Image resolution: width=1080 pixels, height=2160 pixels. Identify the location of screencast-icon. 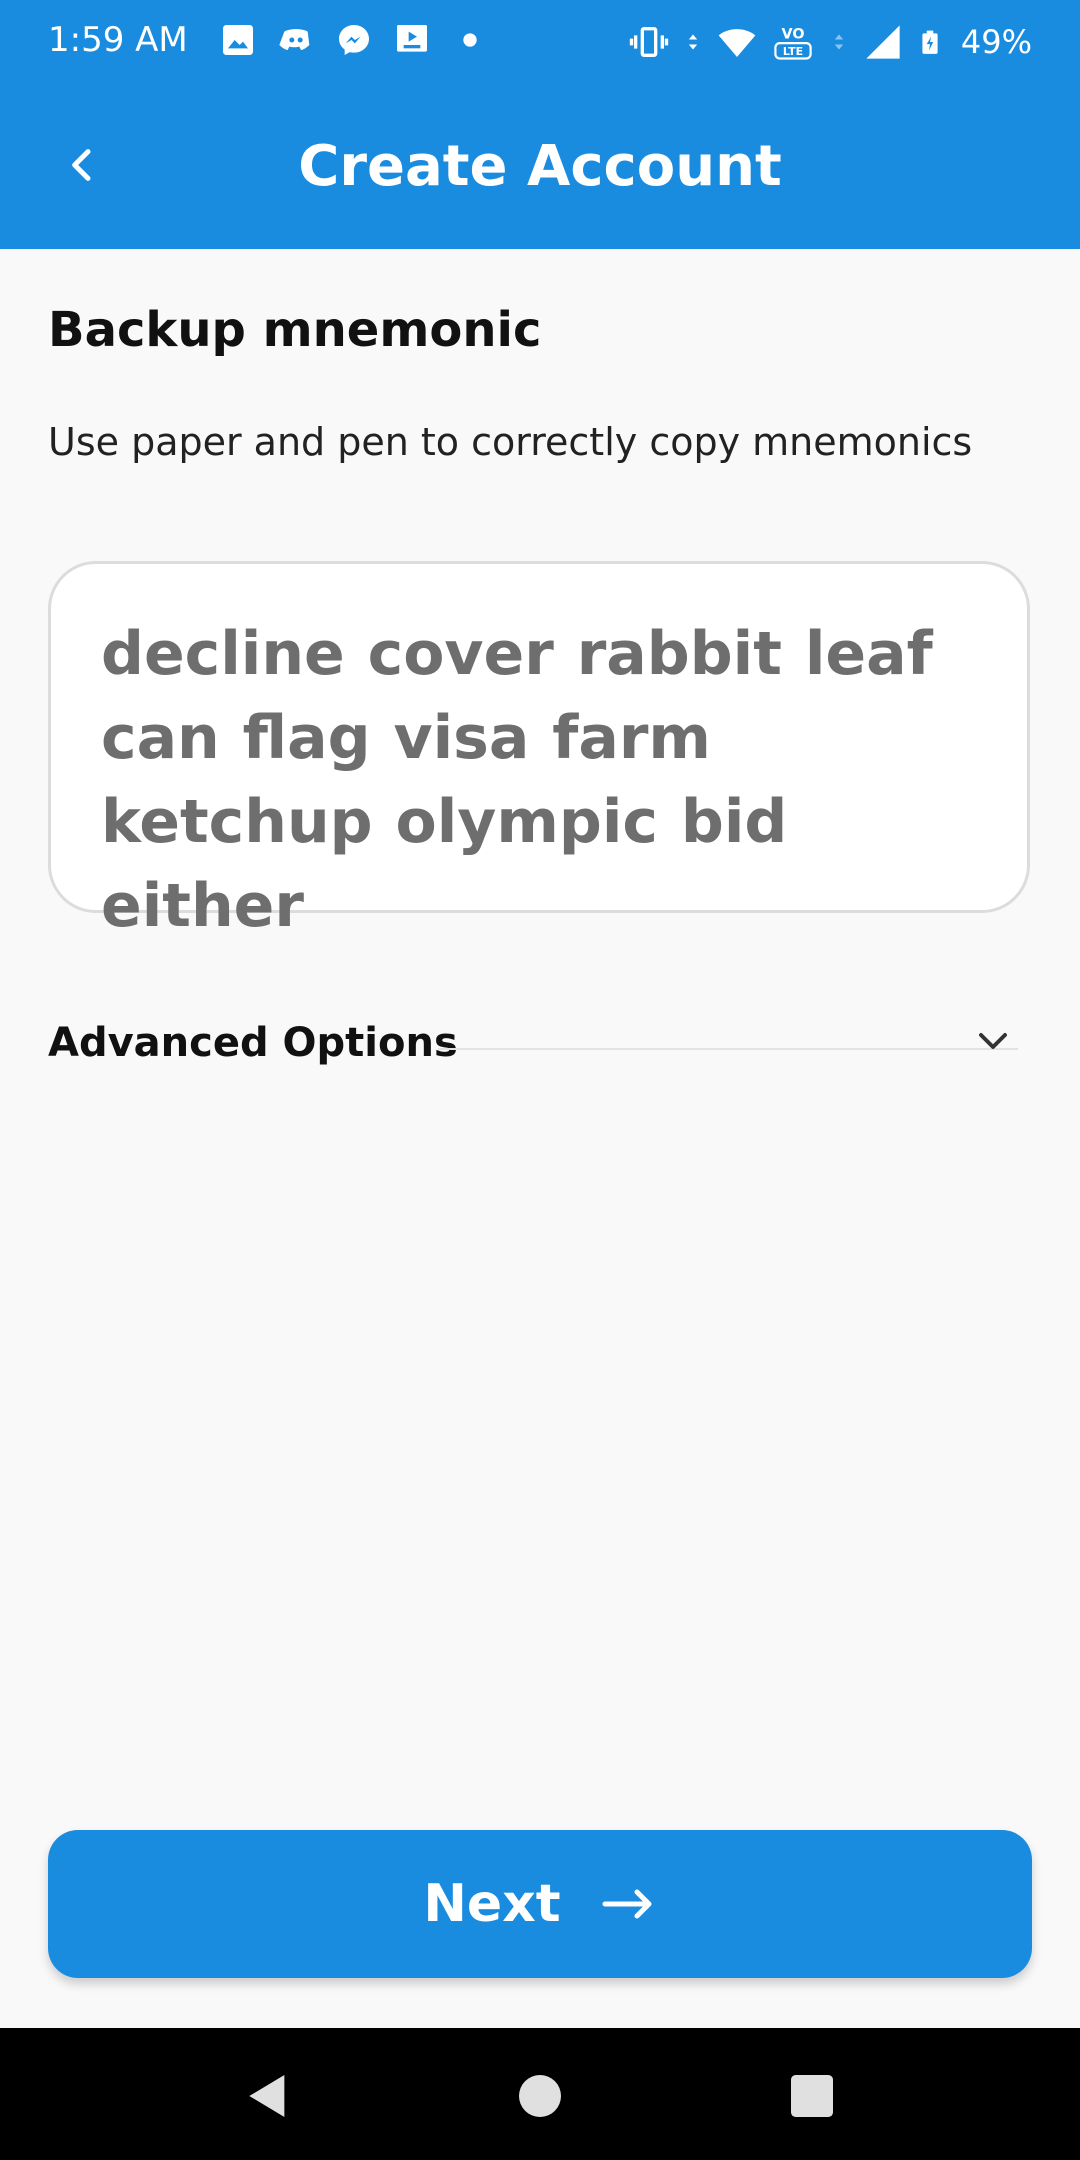
(412, 38).